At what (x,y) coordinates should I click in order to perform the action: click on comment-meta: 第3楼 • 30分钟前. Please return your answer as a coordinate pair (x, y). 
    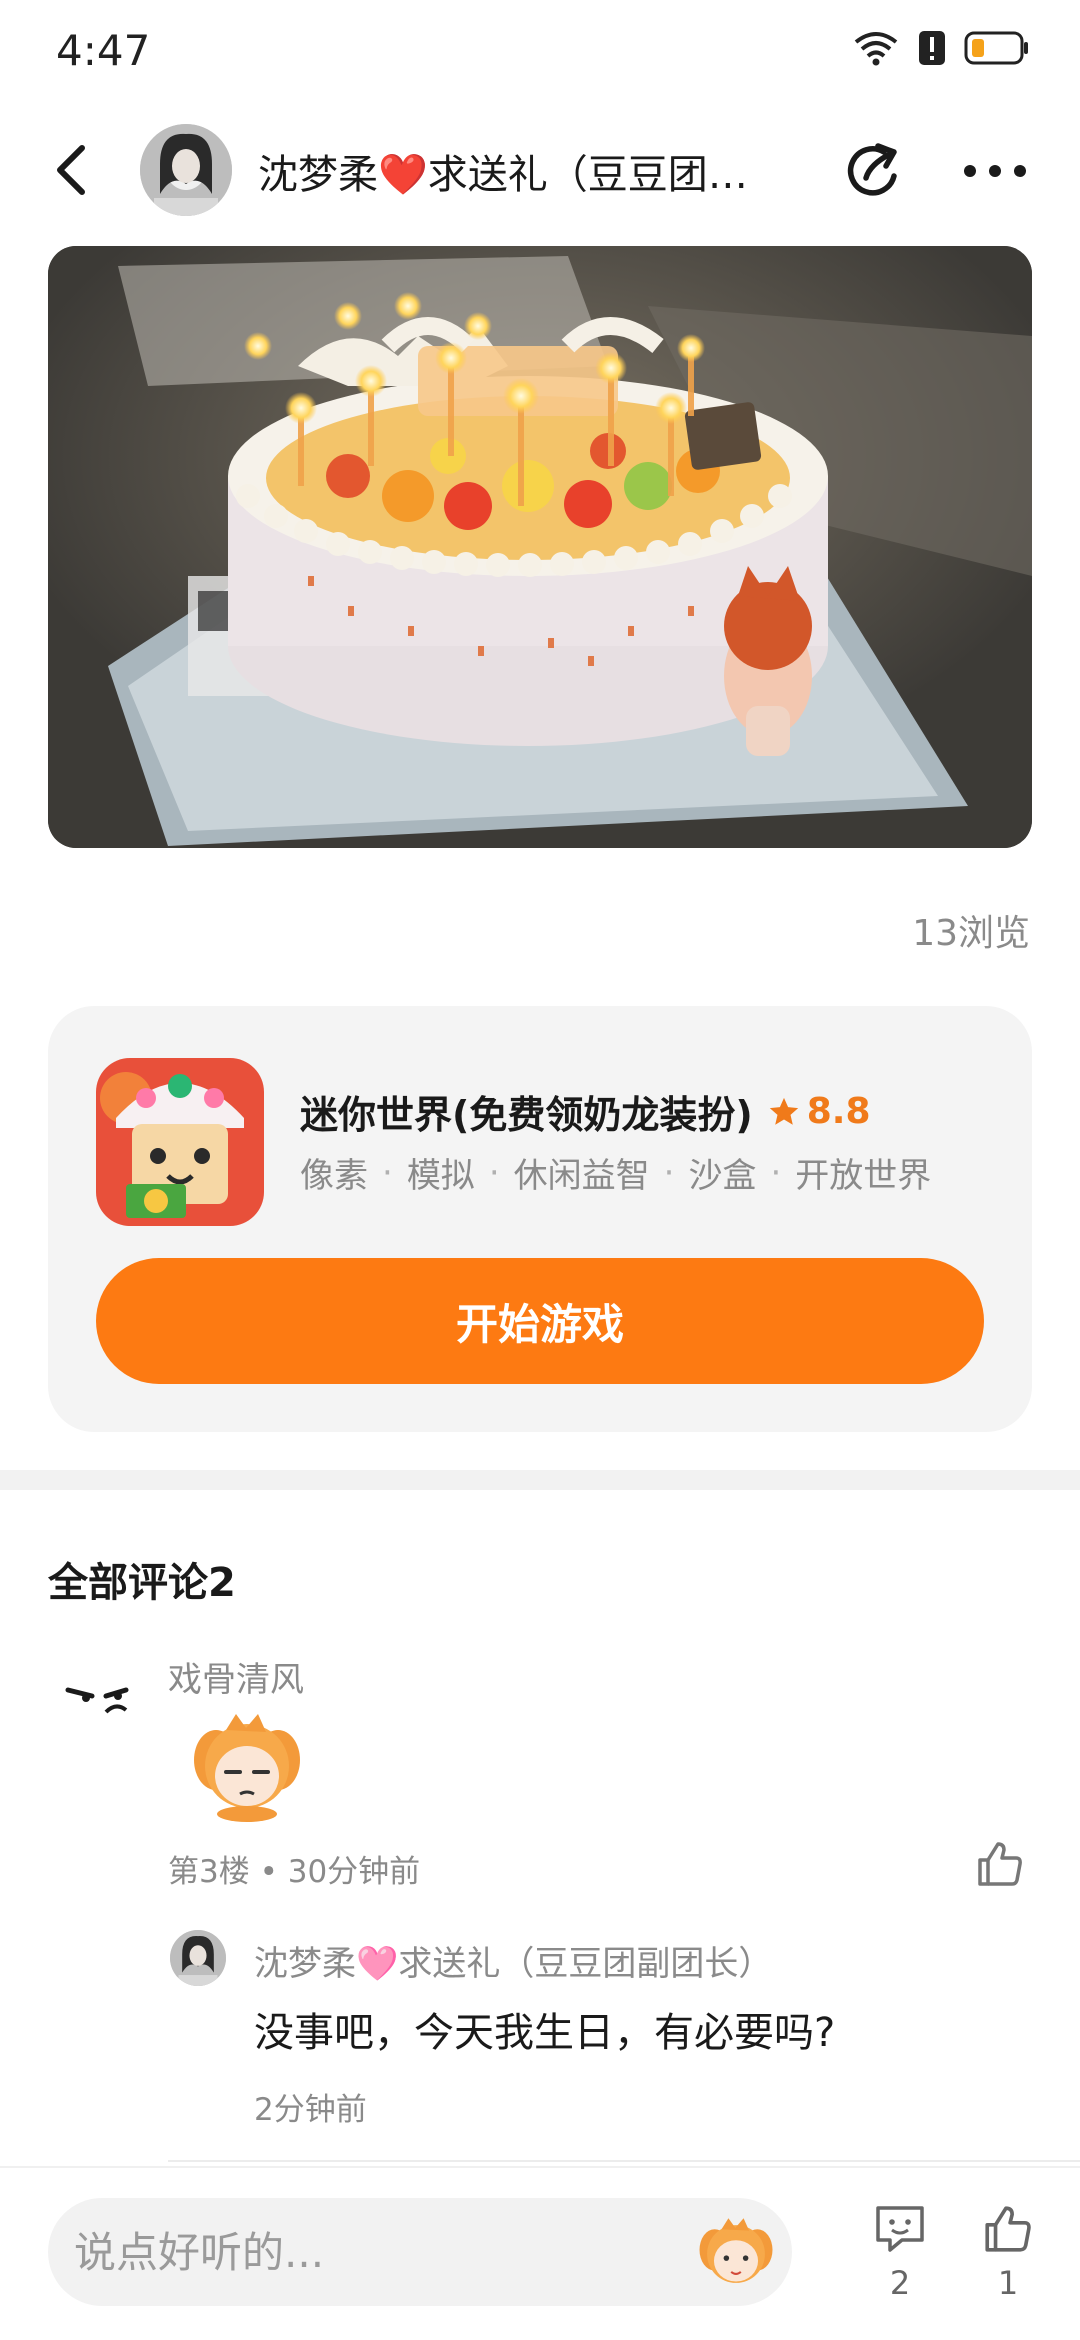
    Looking at the image, I should click on (294, 1872).